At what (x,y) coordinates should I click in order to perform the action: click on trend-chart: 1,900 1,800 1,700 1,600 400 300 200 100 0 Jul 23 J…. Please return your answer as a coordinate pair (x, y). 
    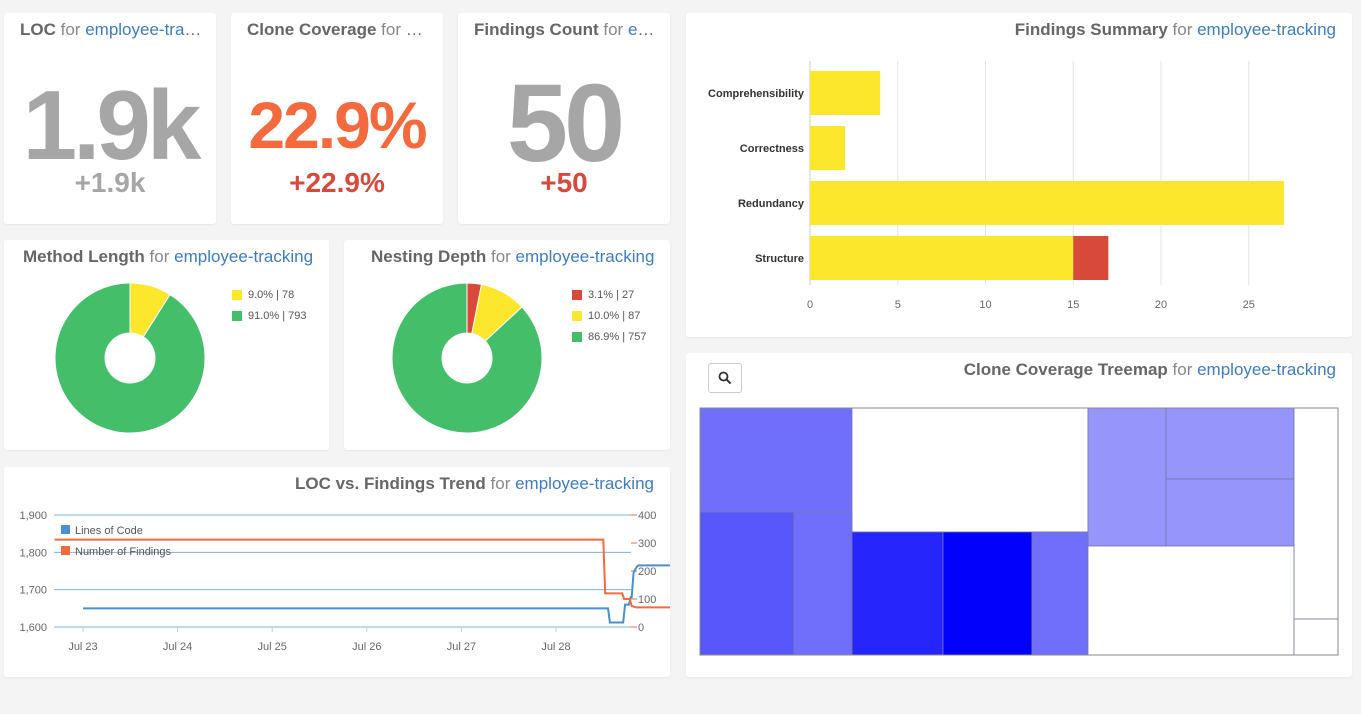
    Looking at the image, I should click on (344, 581).